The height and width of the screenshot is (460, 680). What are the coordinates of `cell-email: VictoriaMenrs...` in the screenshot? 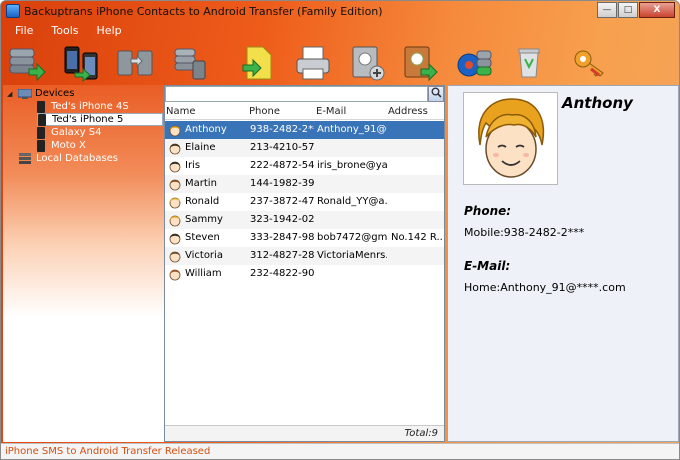 It's located at (352, 255).